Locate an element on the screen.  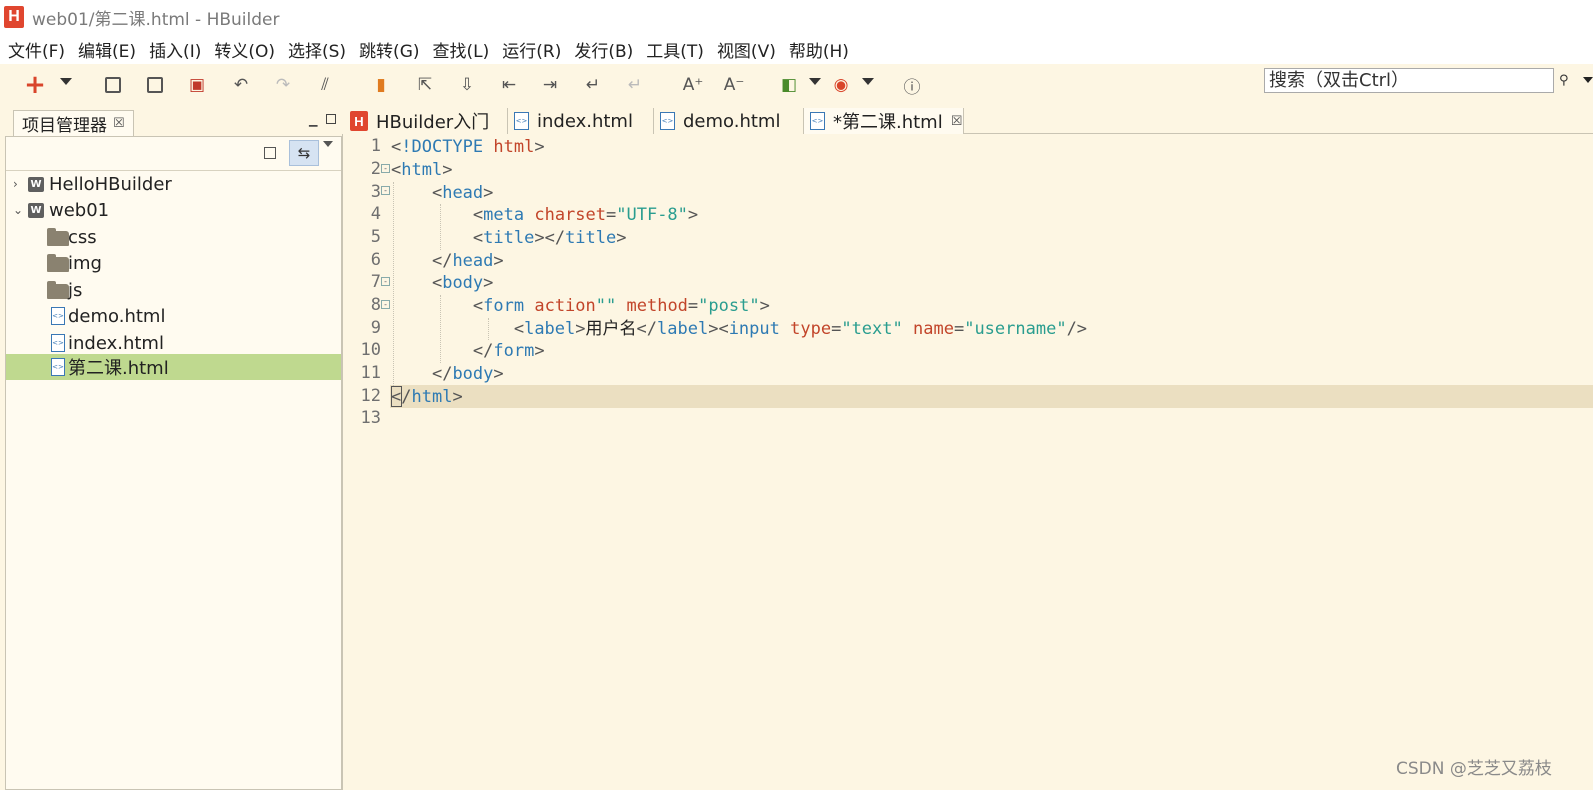
hbuilder-logo-icon: H is located at coordinates (14, 17).